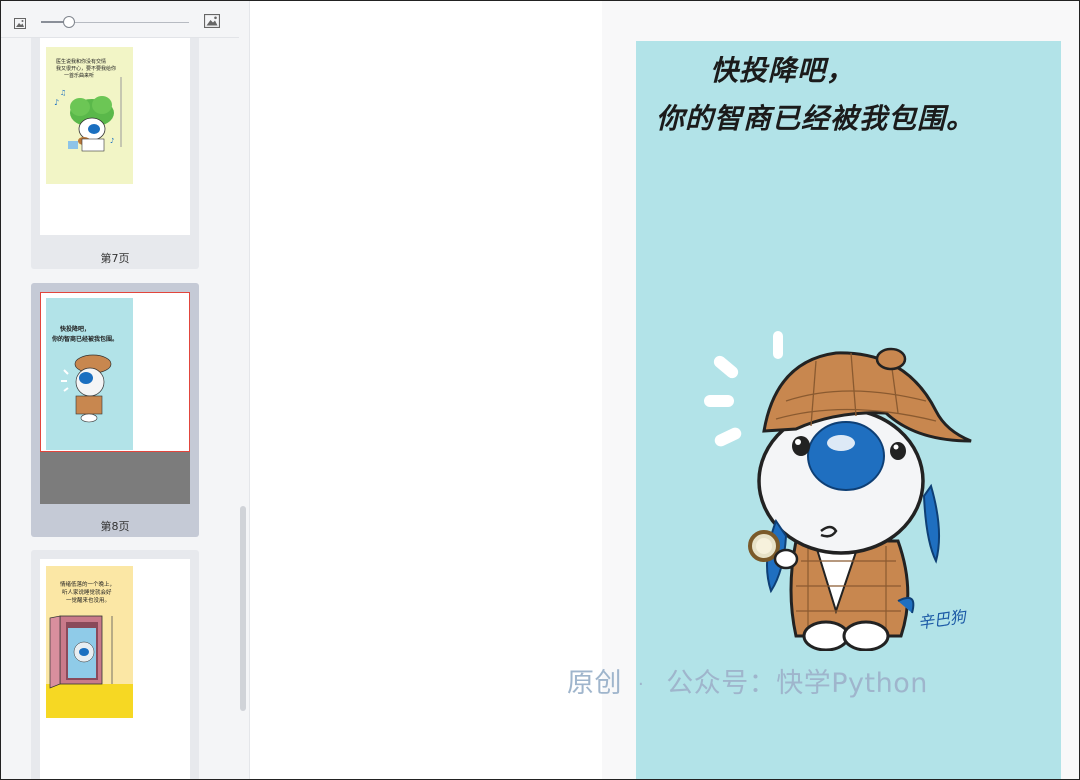  Describe the element at coordinates (783, 70) in the screenshot. I see `caption-line-1: 快投降吧，` at that location.